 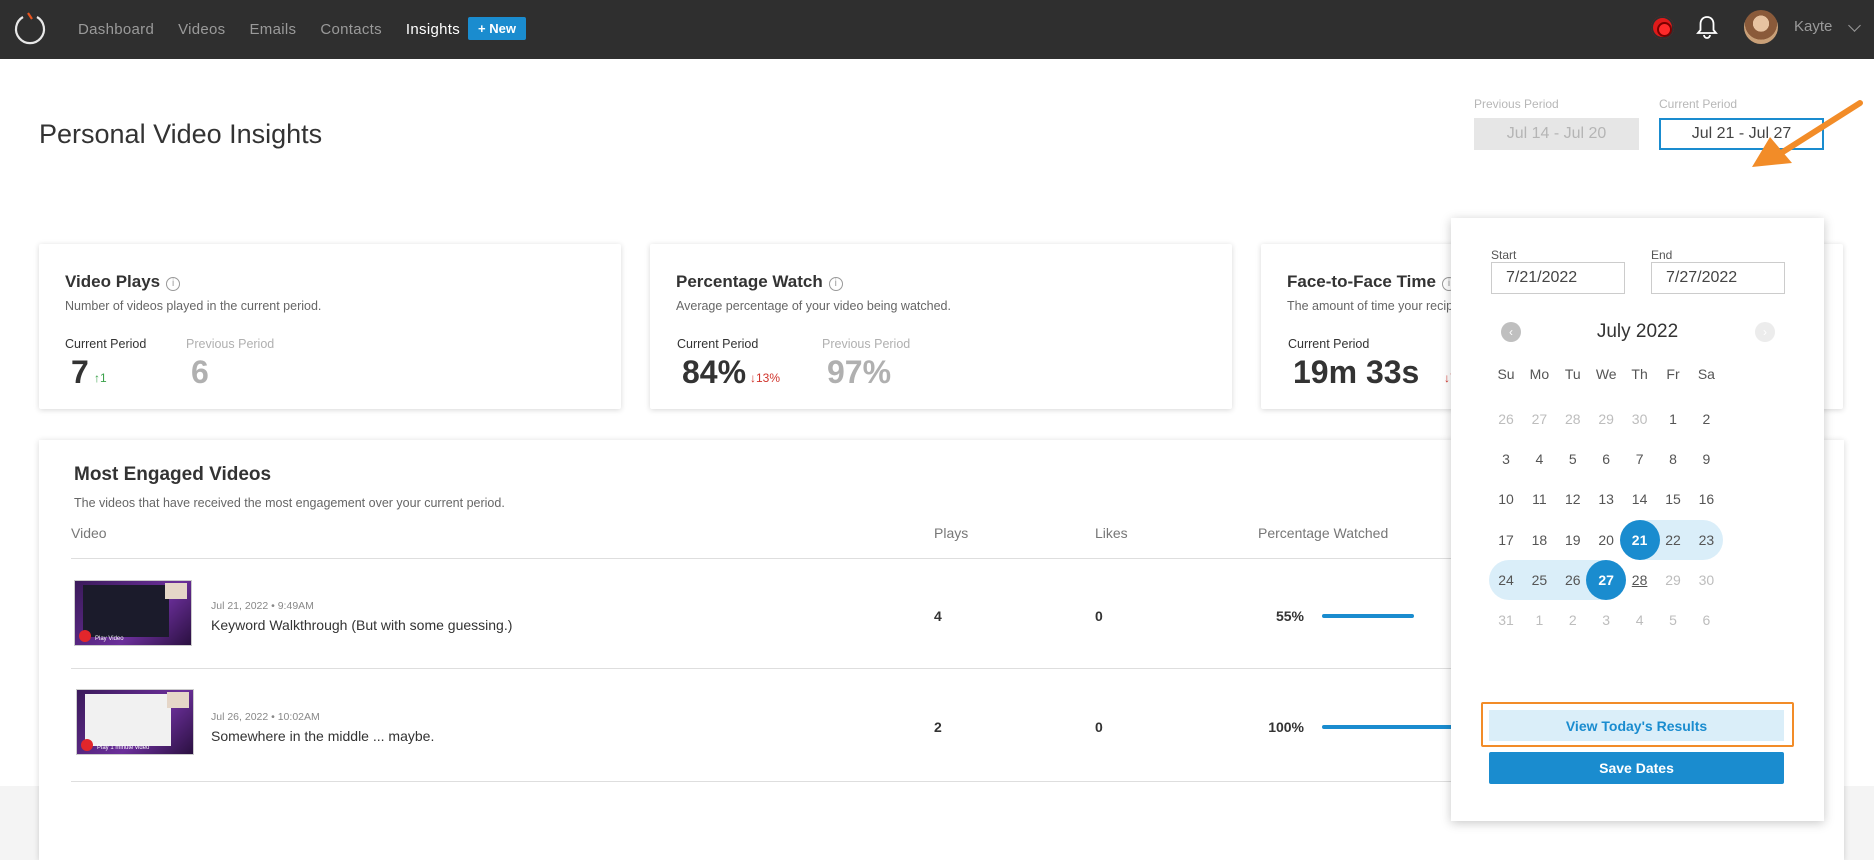 What do you see at coordinates (1511, 332) in the screenshot?
I see `chevron-left-icon: ‹` at bounding box center [1511, 332].